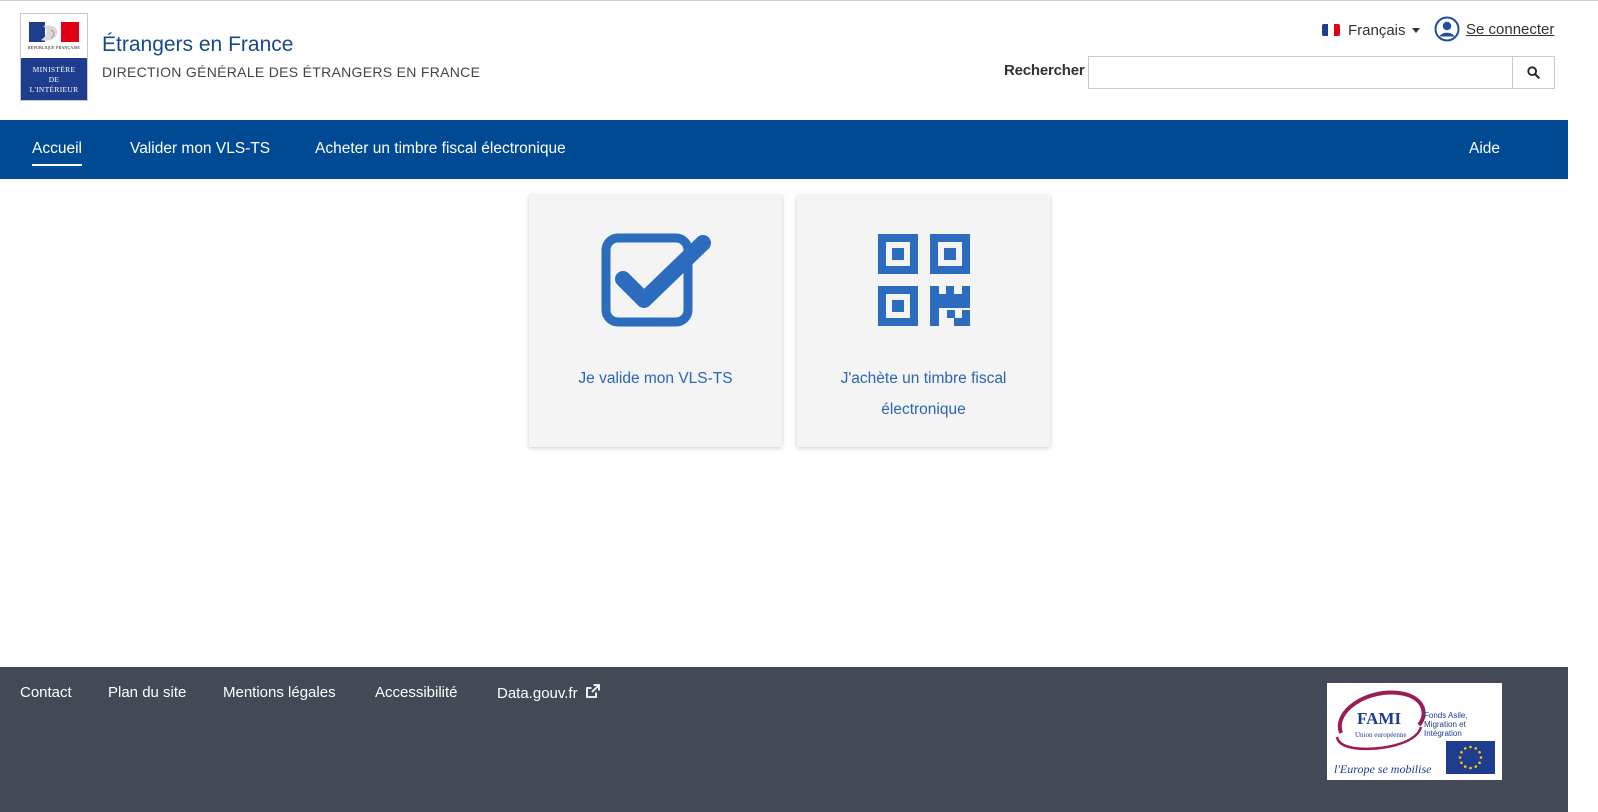  What do you see at coordinates (1470, 757) in the screenshot?
I see `eu-flag-icon` at bounding box center [1470, 757].